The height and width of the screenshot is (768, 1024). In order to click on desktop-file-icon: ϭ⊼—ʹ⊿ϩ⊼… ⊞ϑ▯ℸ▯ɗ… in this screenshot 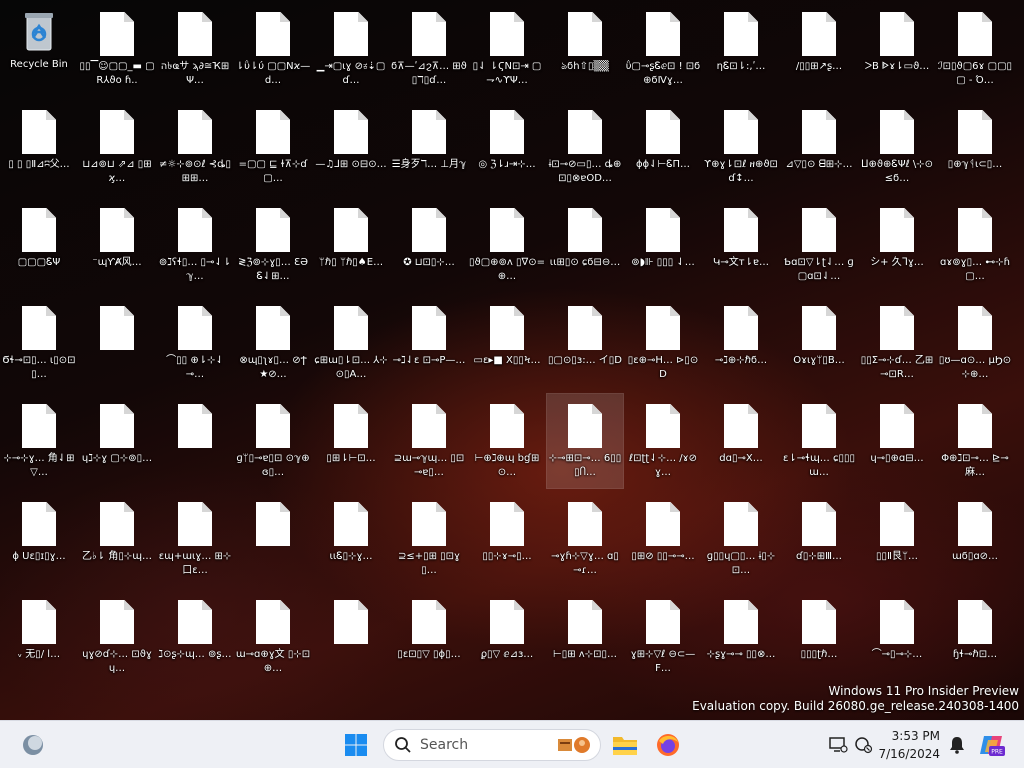, I will do `click(429, 49)`.